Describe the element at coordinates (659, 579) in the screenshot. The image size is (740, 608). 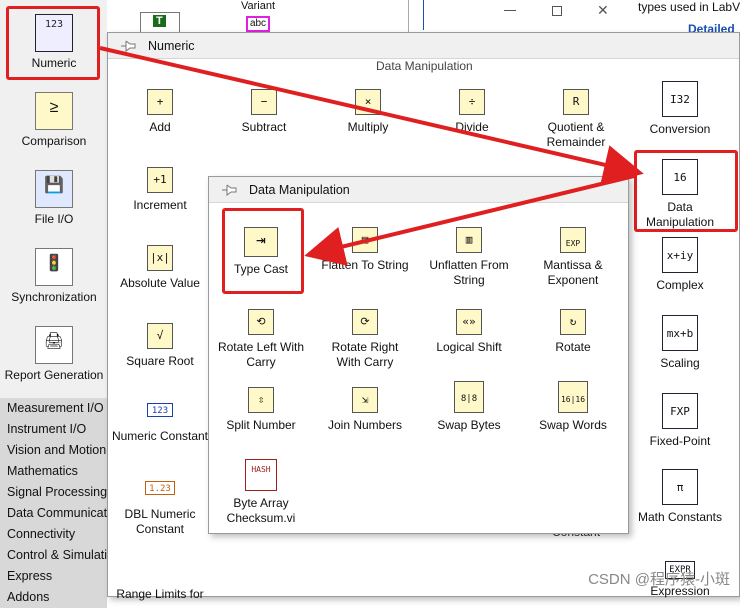
I see `watermark: CSDN @程序猿-小斑` at that location.